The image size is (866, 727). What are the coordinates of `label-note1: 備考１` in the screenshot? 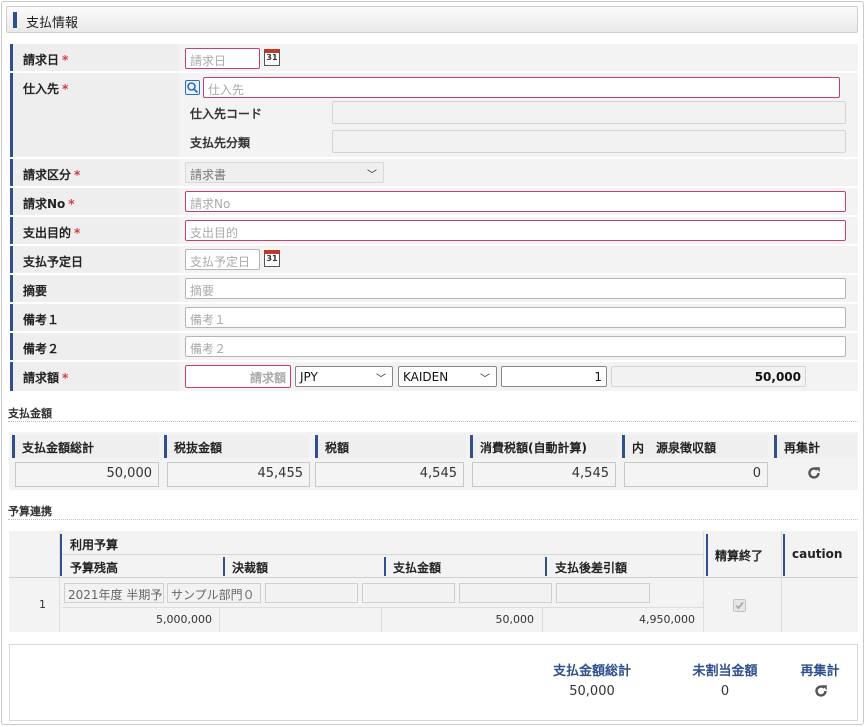 It's located at (94, 317).